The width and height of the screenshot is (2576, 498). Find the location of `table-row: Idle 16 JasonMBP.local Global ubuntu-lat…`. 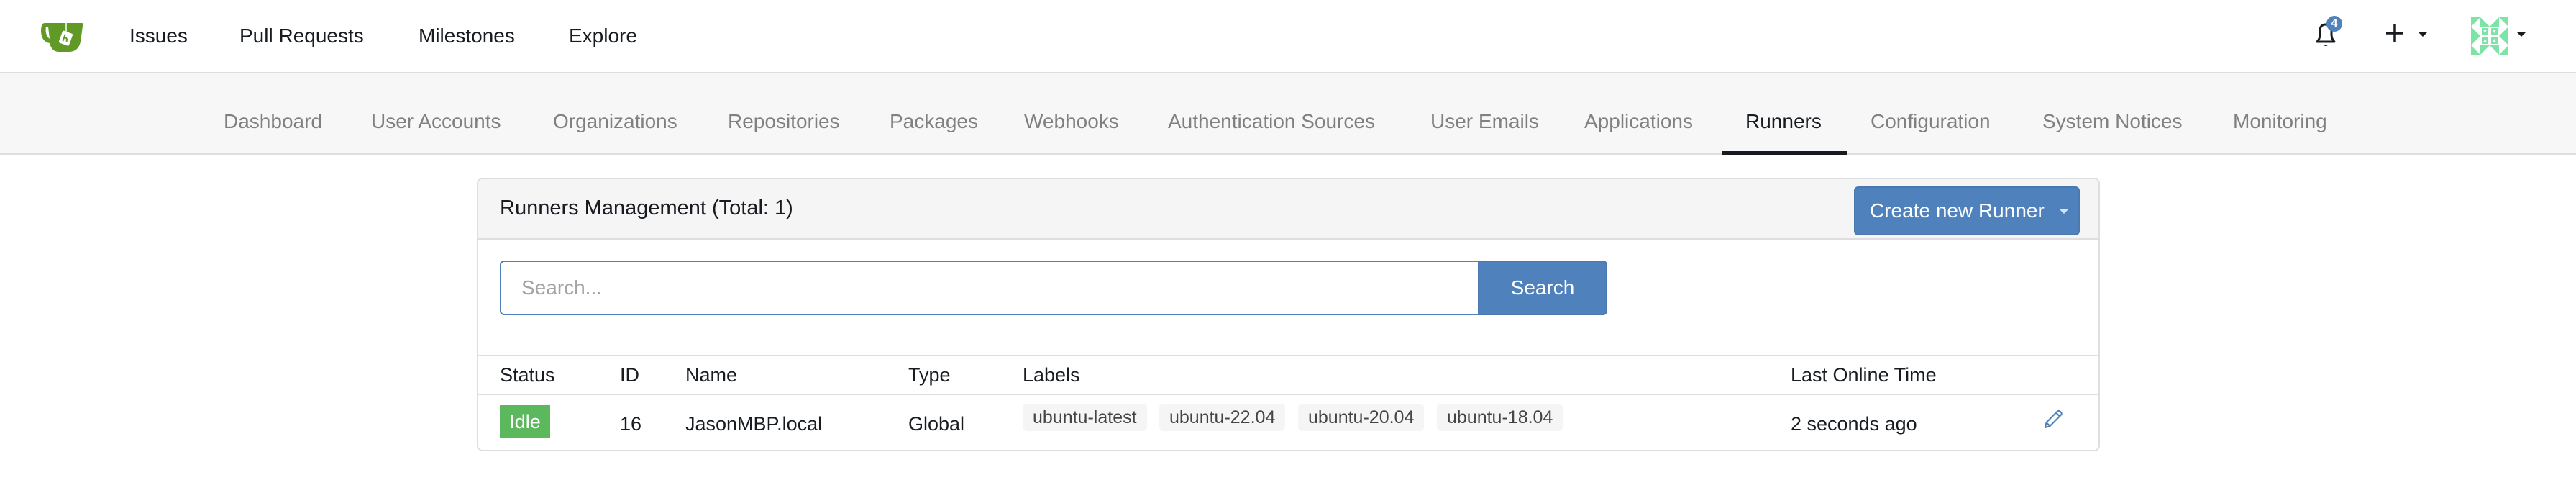

table-row: Idle 16 JasonMBP.local Global ubuntu-lat… is located at coordinates (1288, 422).